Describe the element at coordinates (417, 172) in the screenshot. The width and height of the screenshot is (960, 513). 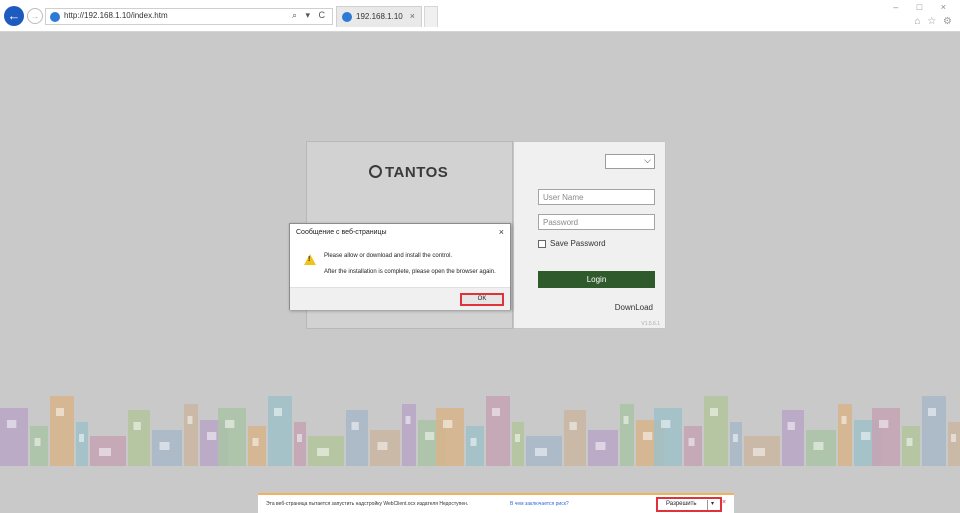
I see `logo-text: TANTOS` at that location.